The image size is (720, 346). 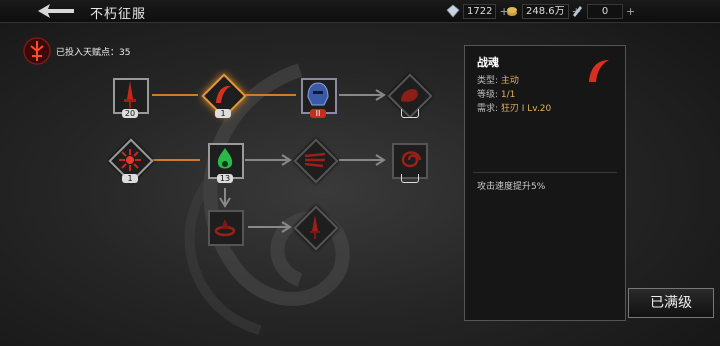 I want to click on page-title: 不朽征服, so click(x=118, y=14).